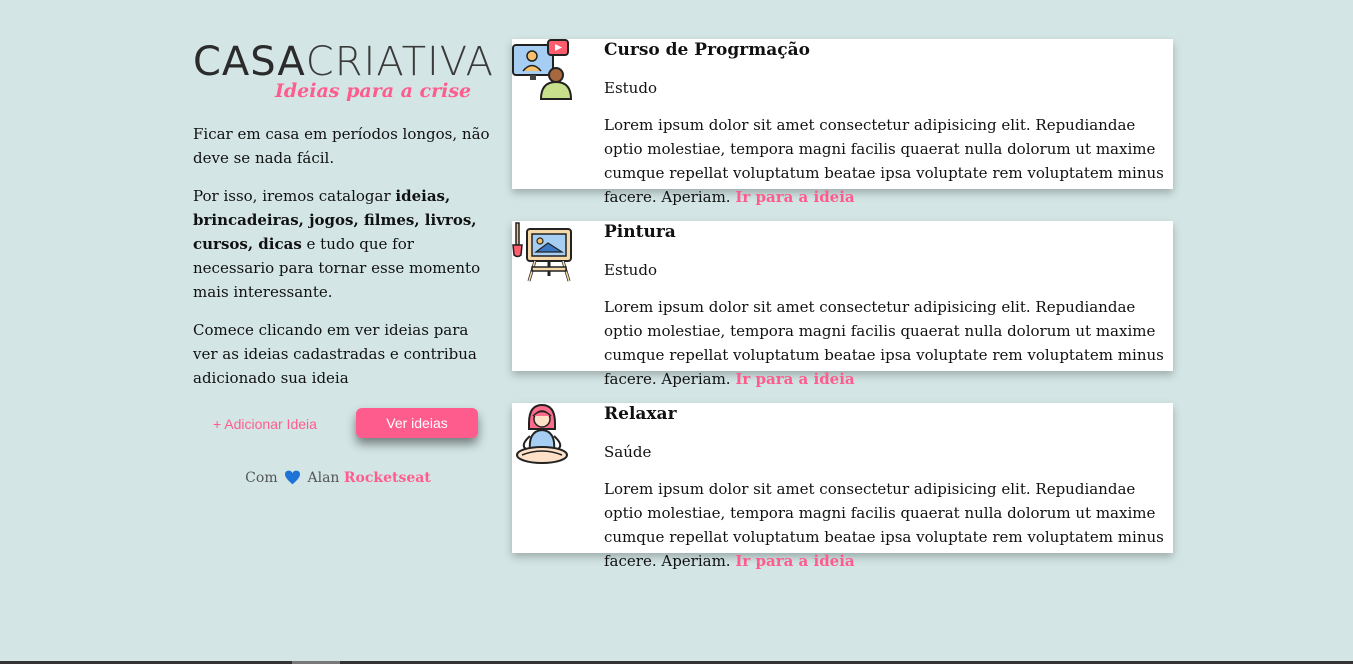  Describe the element at coordinates (323, 478) in the screenshot. I see `credits-name: Alan` at that location.